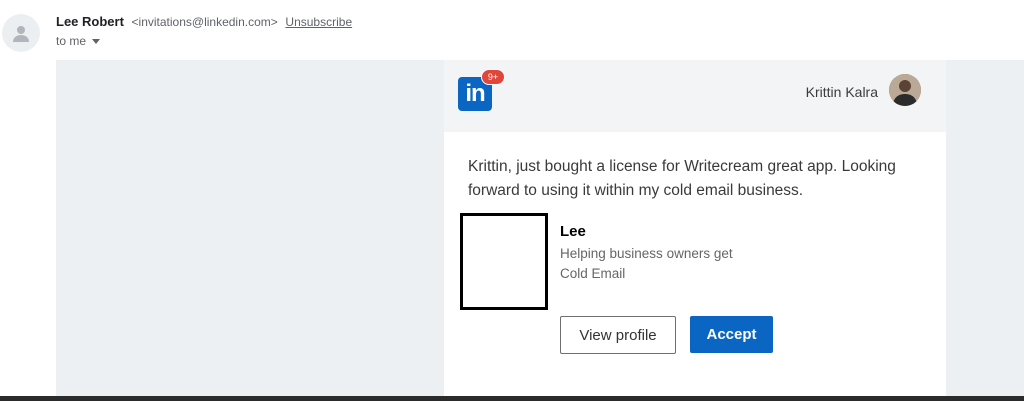 This screenshot has width=1024, height=401. I want to click on sender-email: <invitations@linkedin.com>, so click(204, 22).